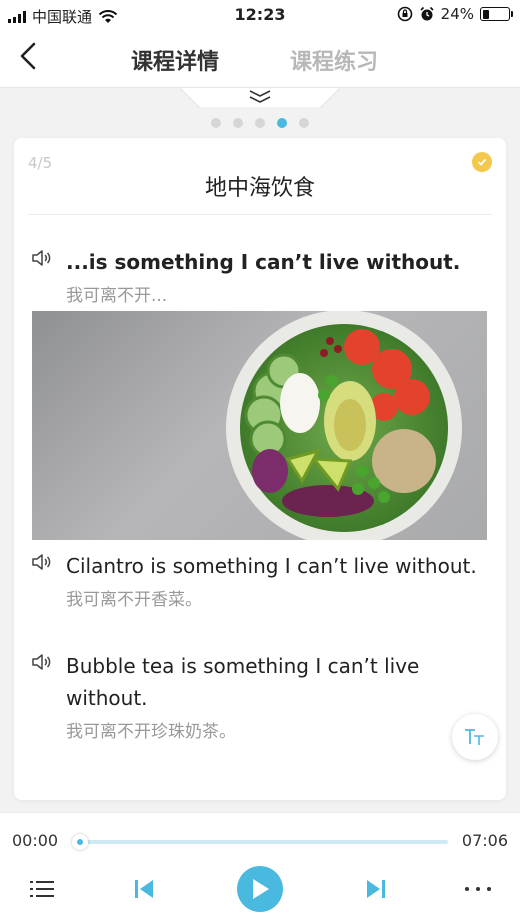 The height and width of the screenshot is (924, 520). Describe the element at coordinates (482, 162) in the screenshot. I see `check-badge-icon` at that location.